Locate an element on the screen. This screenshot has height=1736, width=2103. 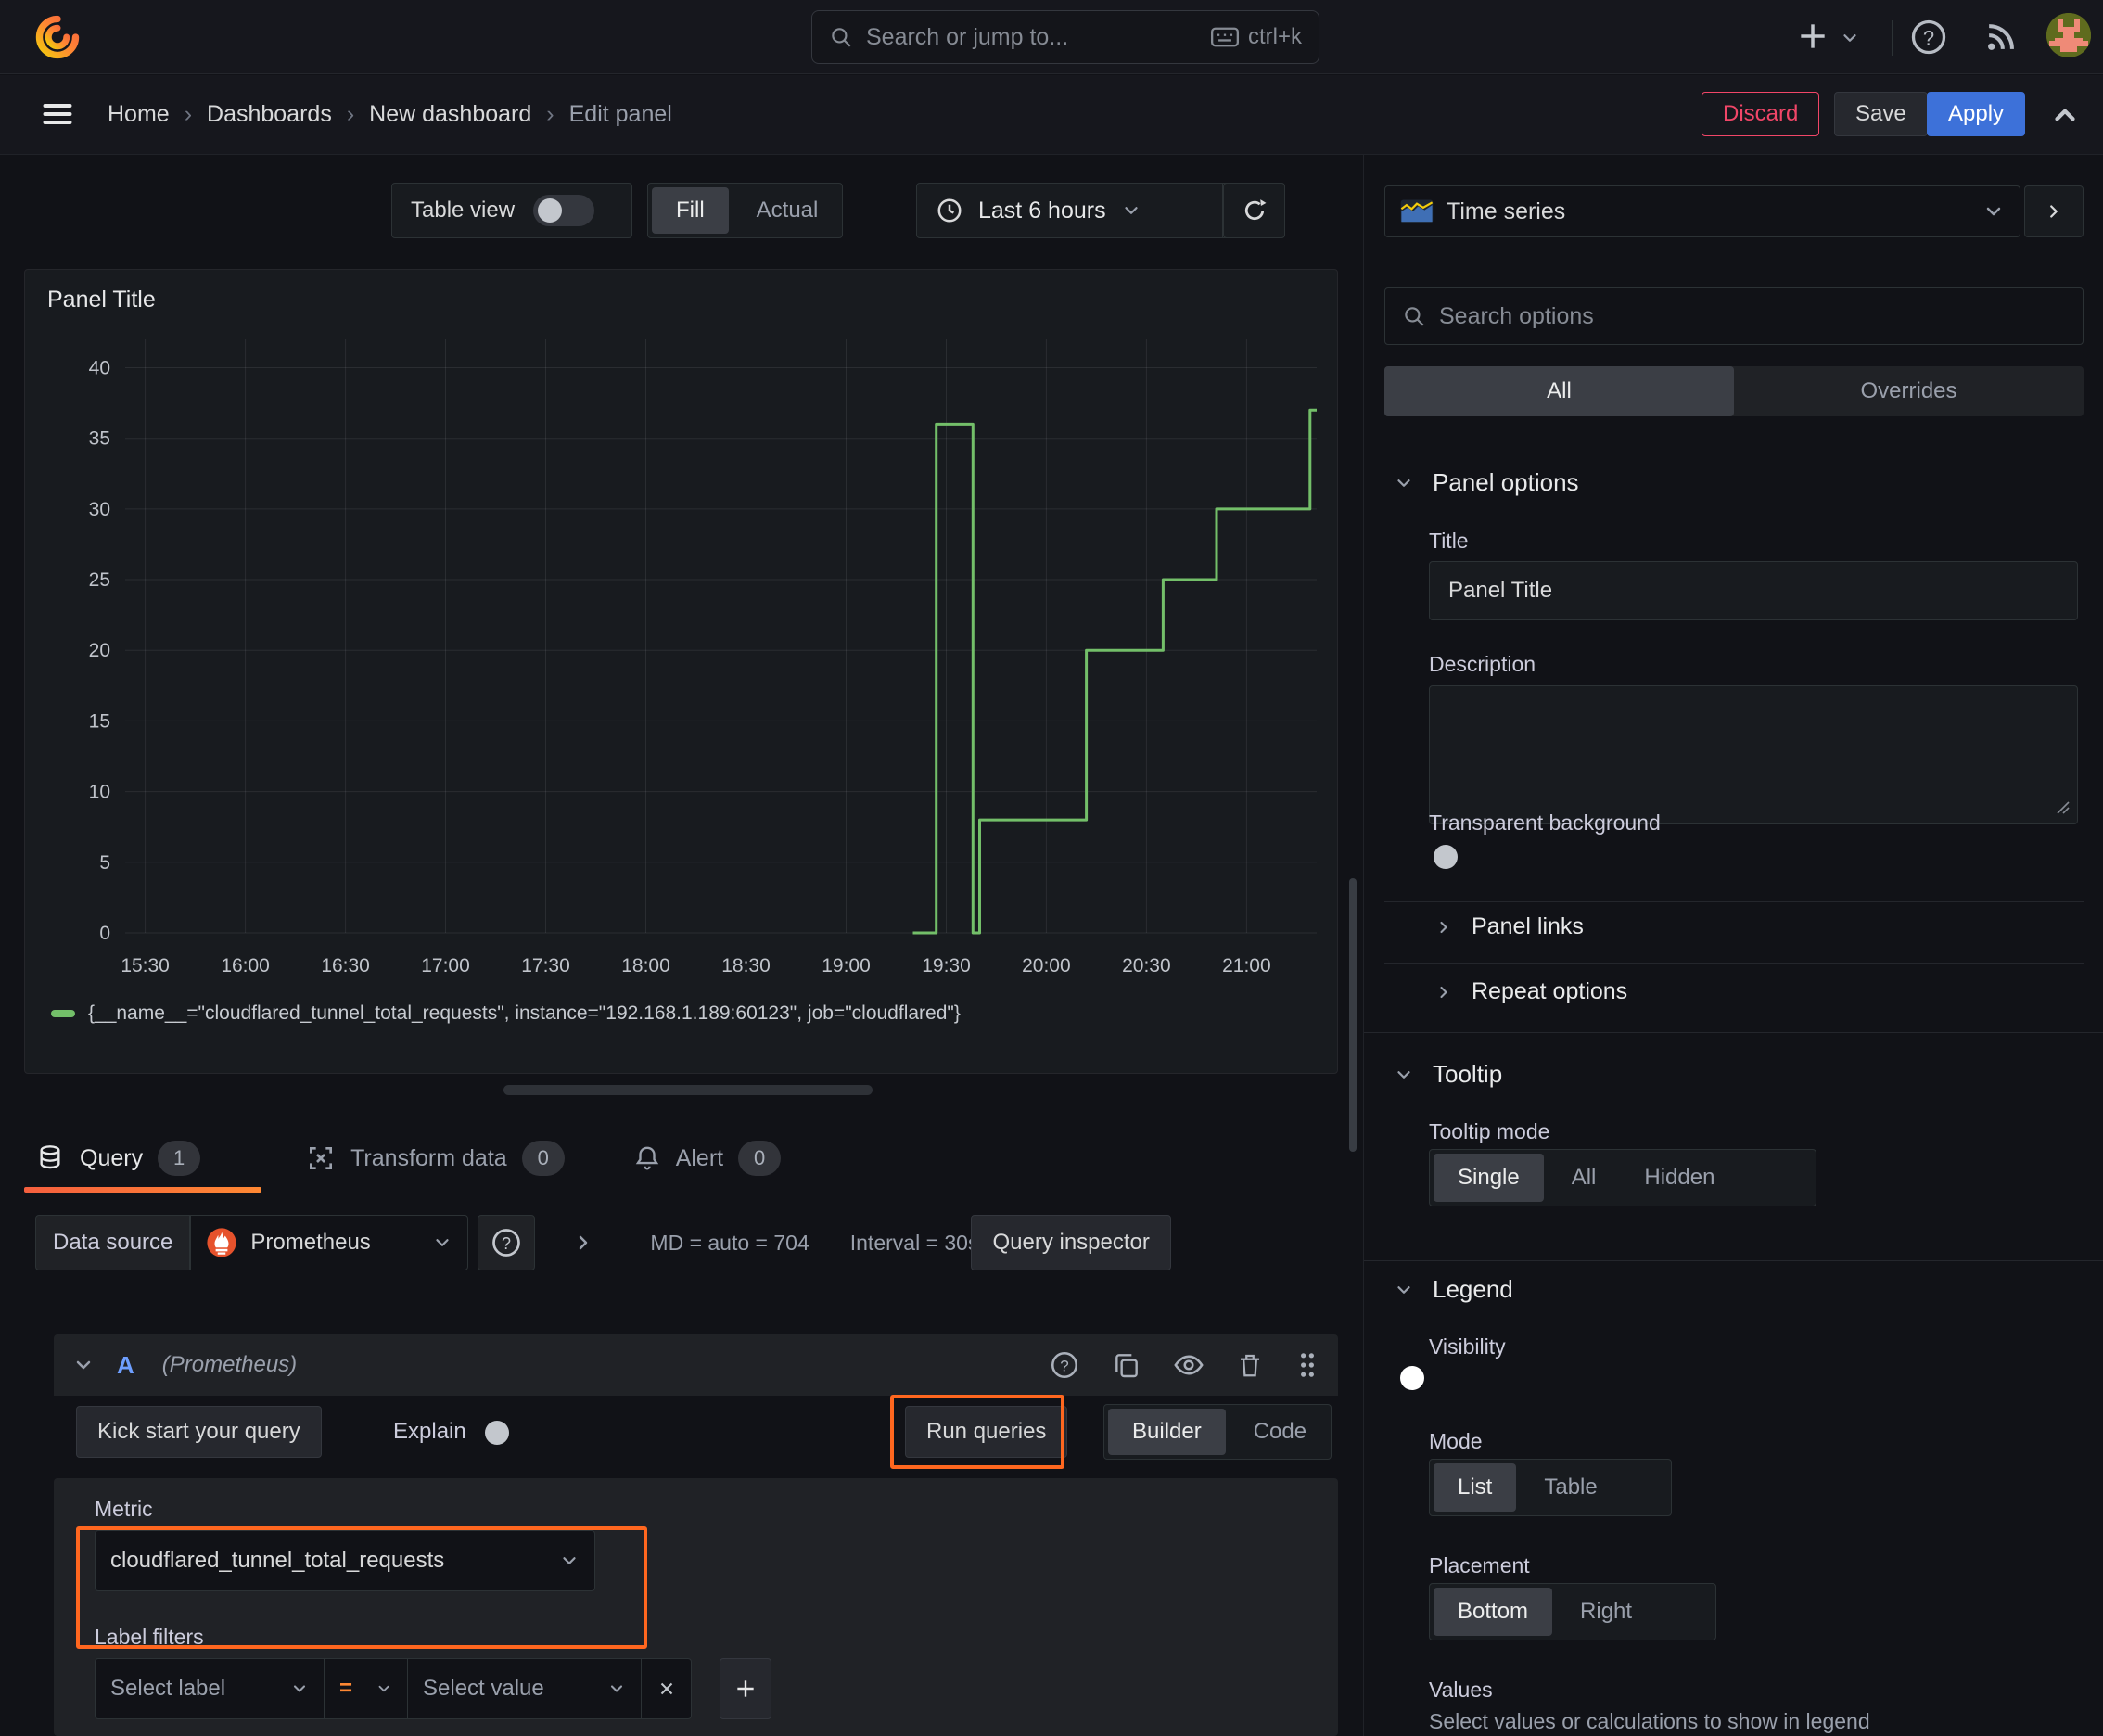
repeat-options-label: Repeat options is located at coordinates (1550, 991).